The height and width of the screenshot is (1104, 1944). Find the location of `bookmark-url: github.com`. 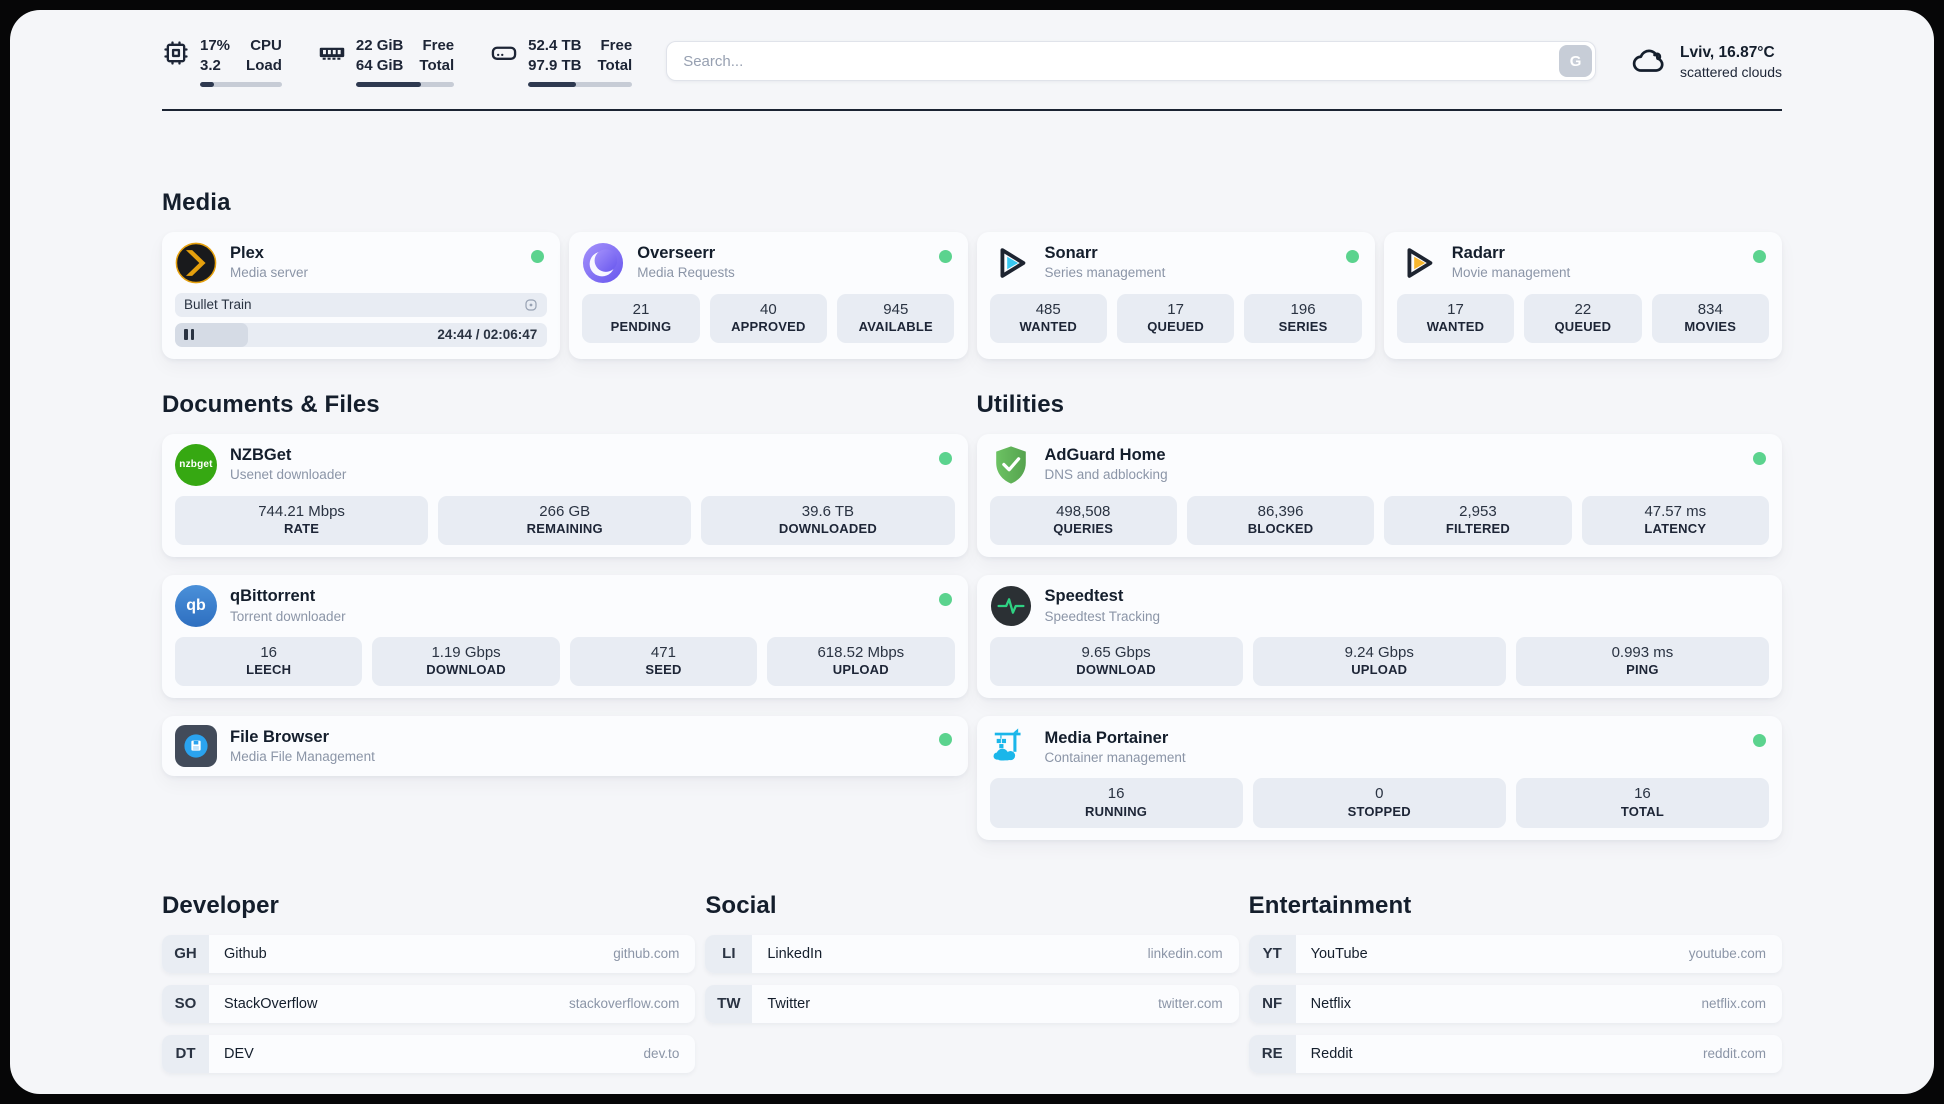

bookmark-url: github.com is located at coordinates (646, 954).